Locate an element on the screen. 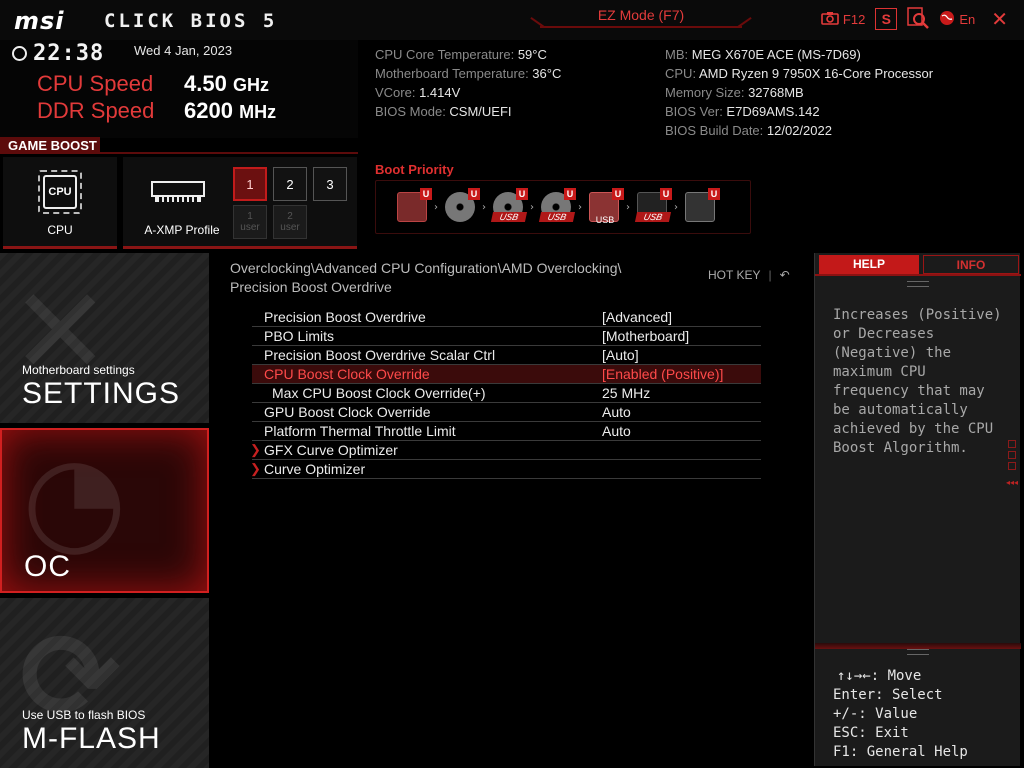 The image size is (1024, 768). cpu-speed-number: 4.50 is located at coordinates (205, 83).